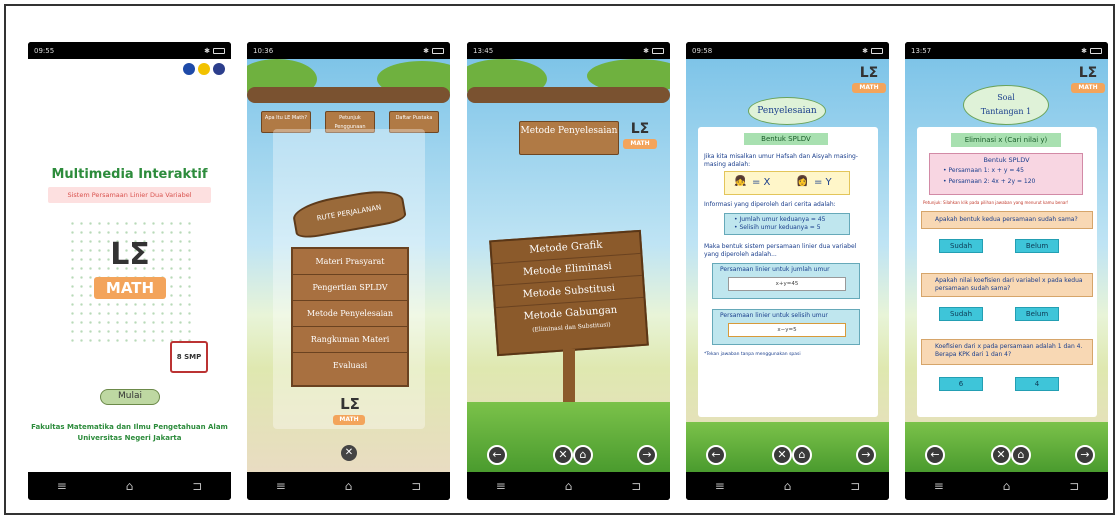  I want to click on spldv-title: Bentuk SPLDV, so click(1006, 160).